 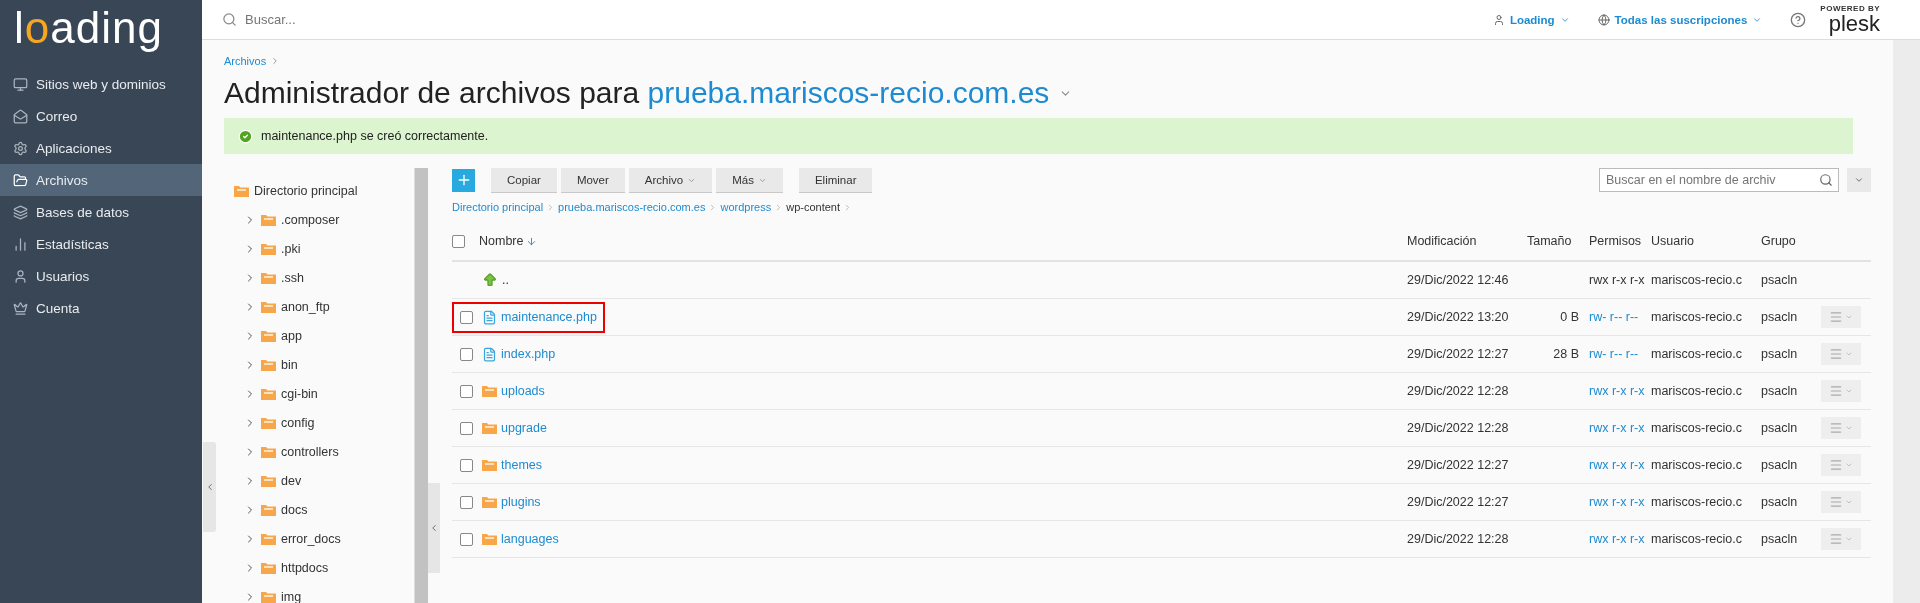 I want to click on toolbar-dropdown: Archivo, so click(x=670, y=180).